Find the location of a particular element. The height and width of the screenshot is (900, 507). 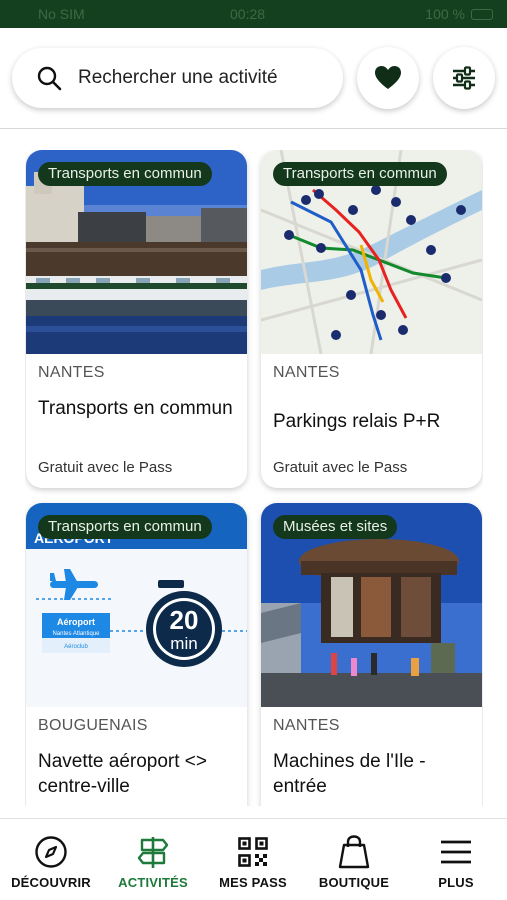

menu-icon is located at coordinates (456, 852).